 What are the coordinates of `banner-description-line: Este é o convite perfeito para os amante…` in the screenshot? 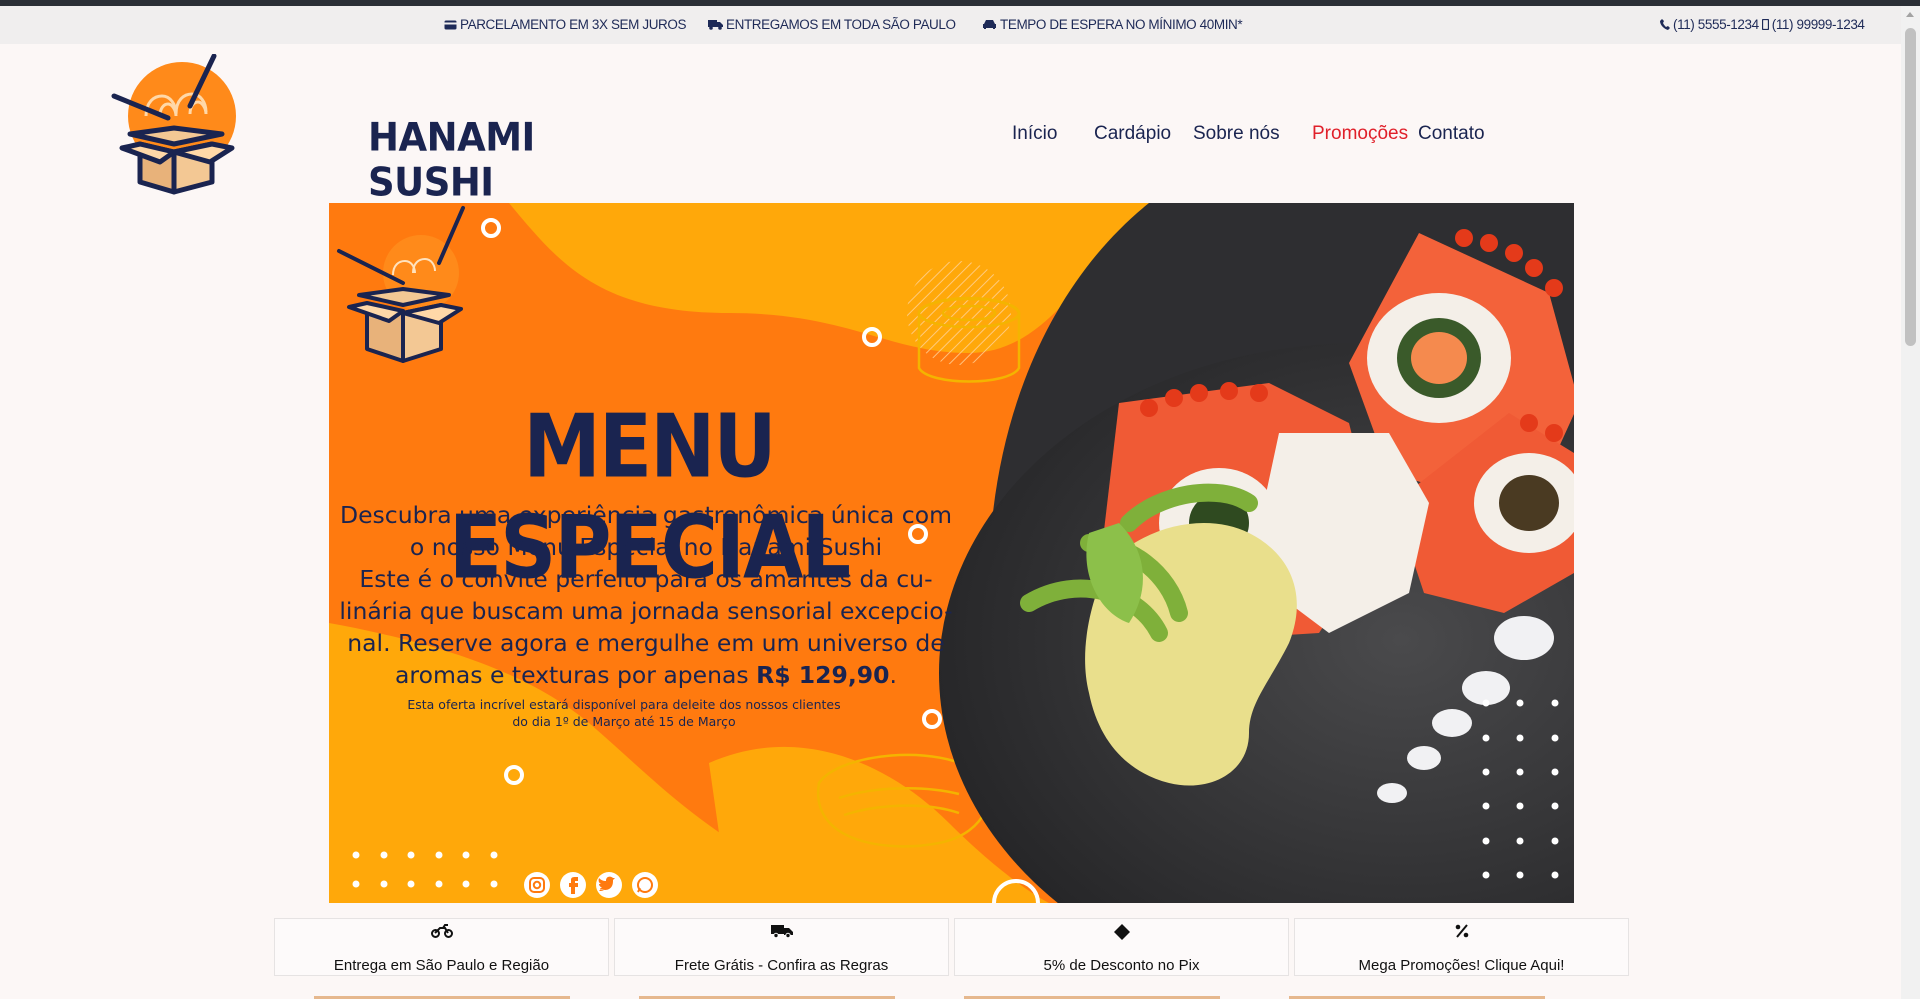 It's located at (646, 579).